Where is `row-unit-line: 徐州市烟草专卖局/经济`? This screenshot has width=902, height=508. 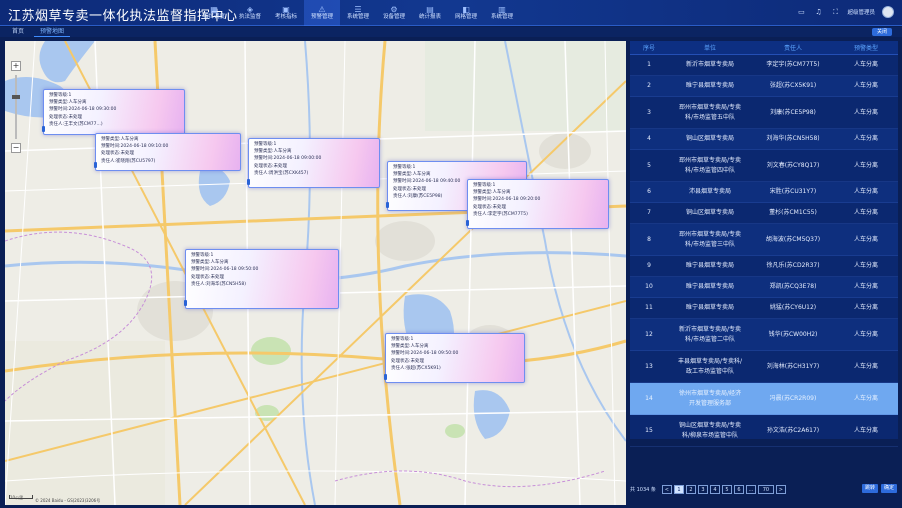 row-unit-line: 徐州市烟草专卖局/经济 is located at coordinates (710, 393).